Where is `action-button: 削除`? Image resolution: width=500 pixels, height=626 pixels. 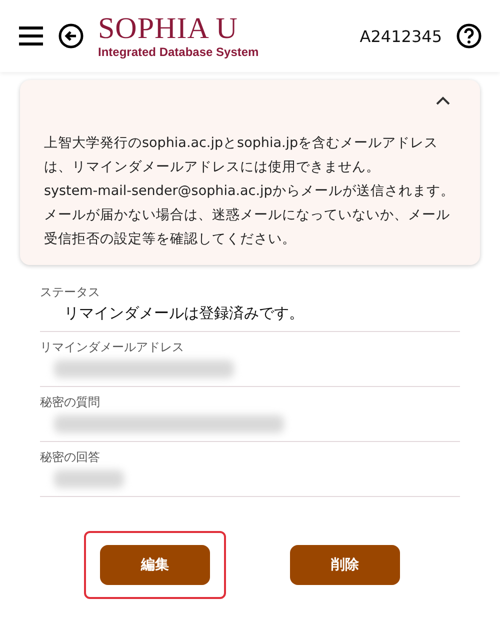 action-button: 削除 is located at coordinates (345, 565).